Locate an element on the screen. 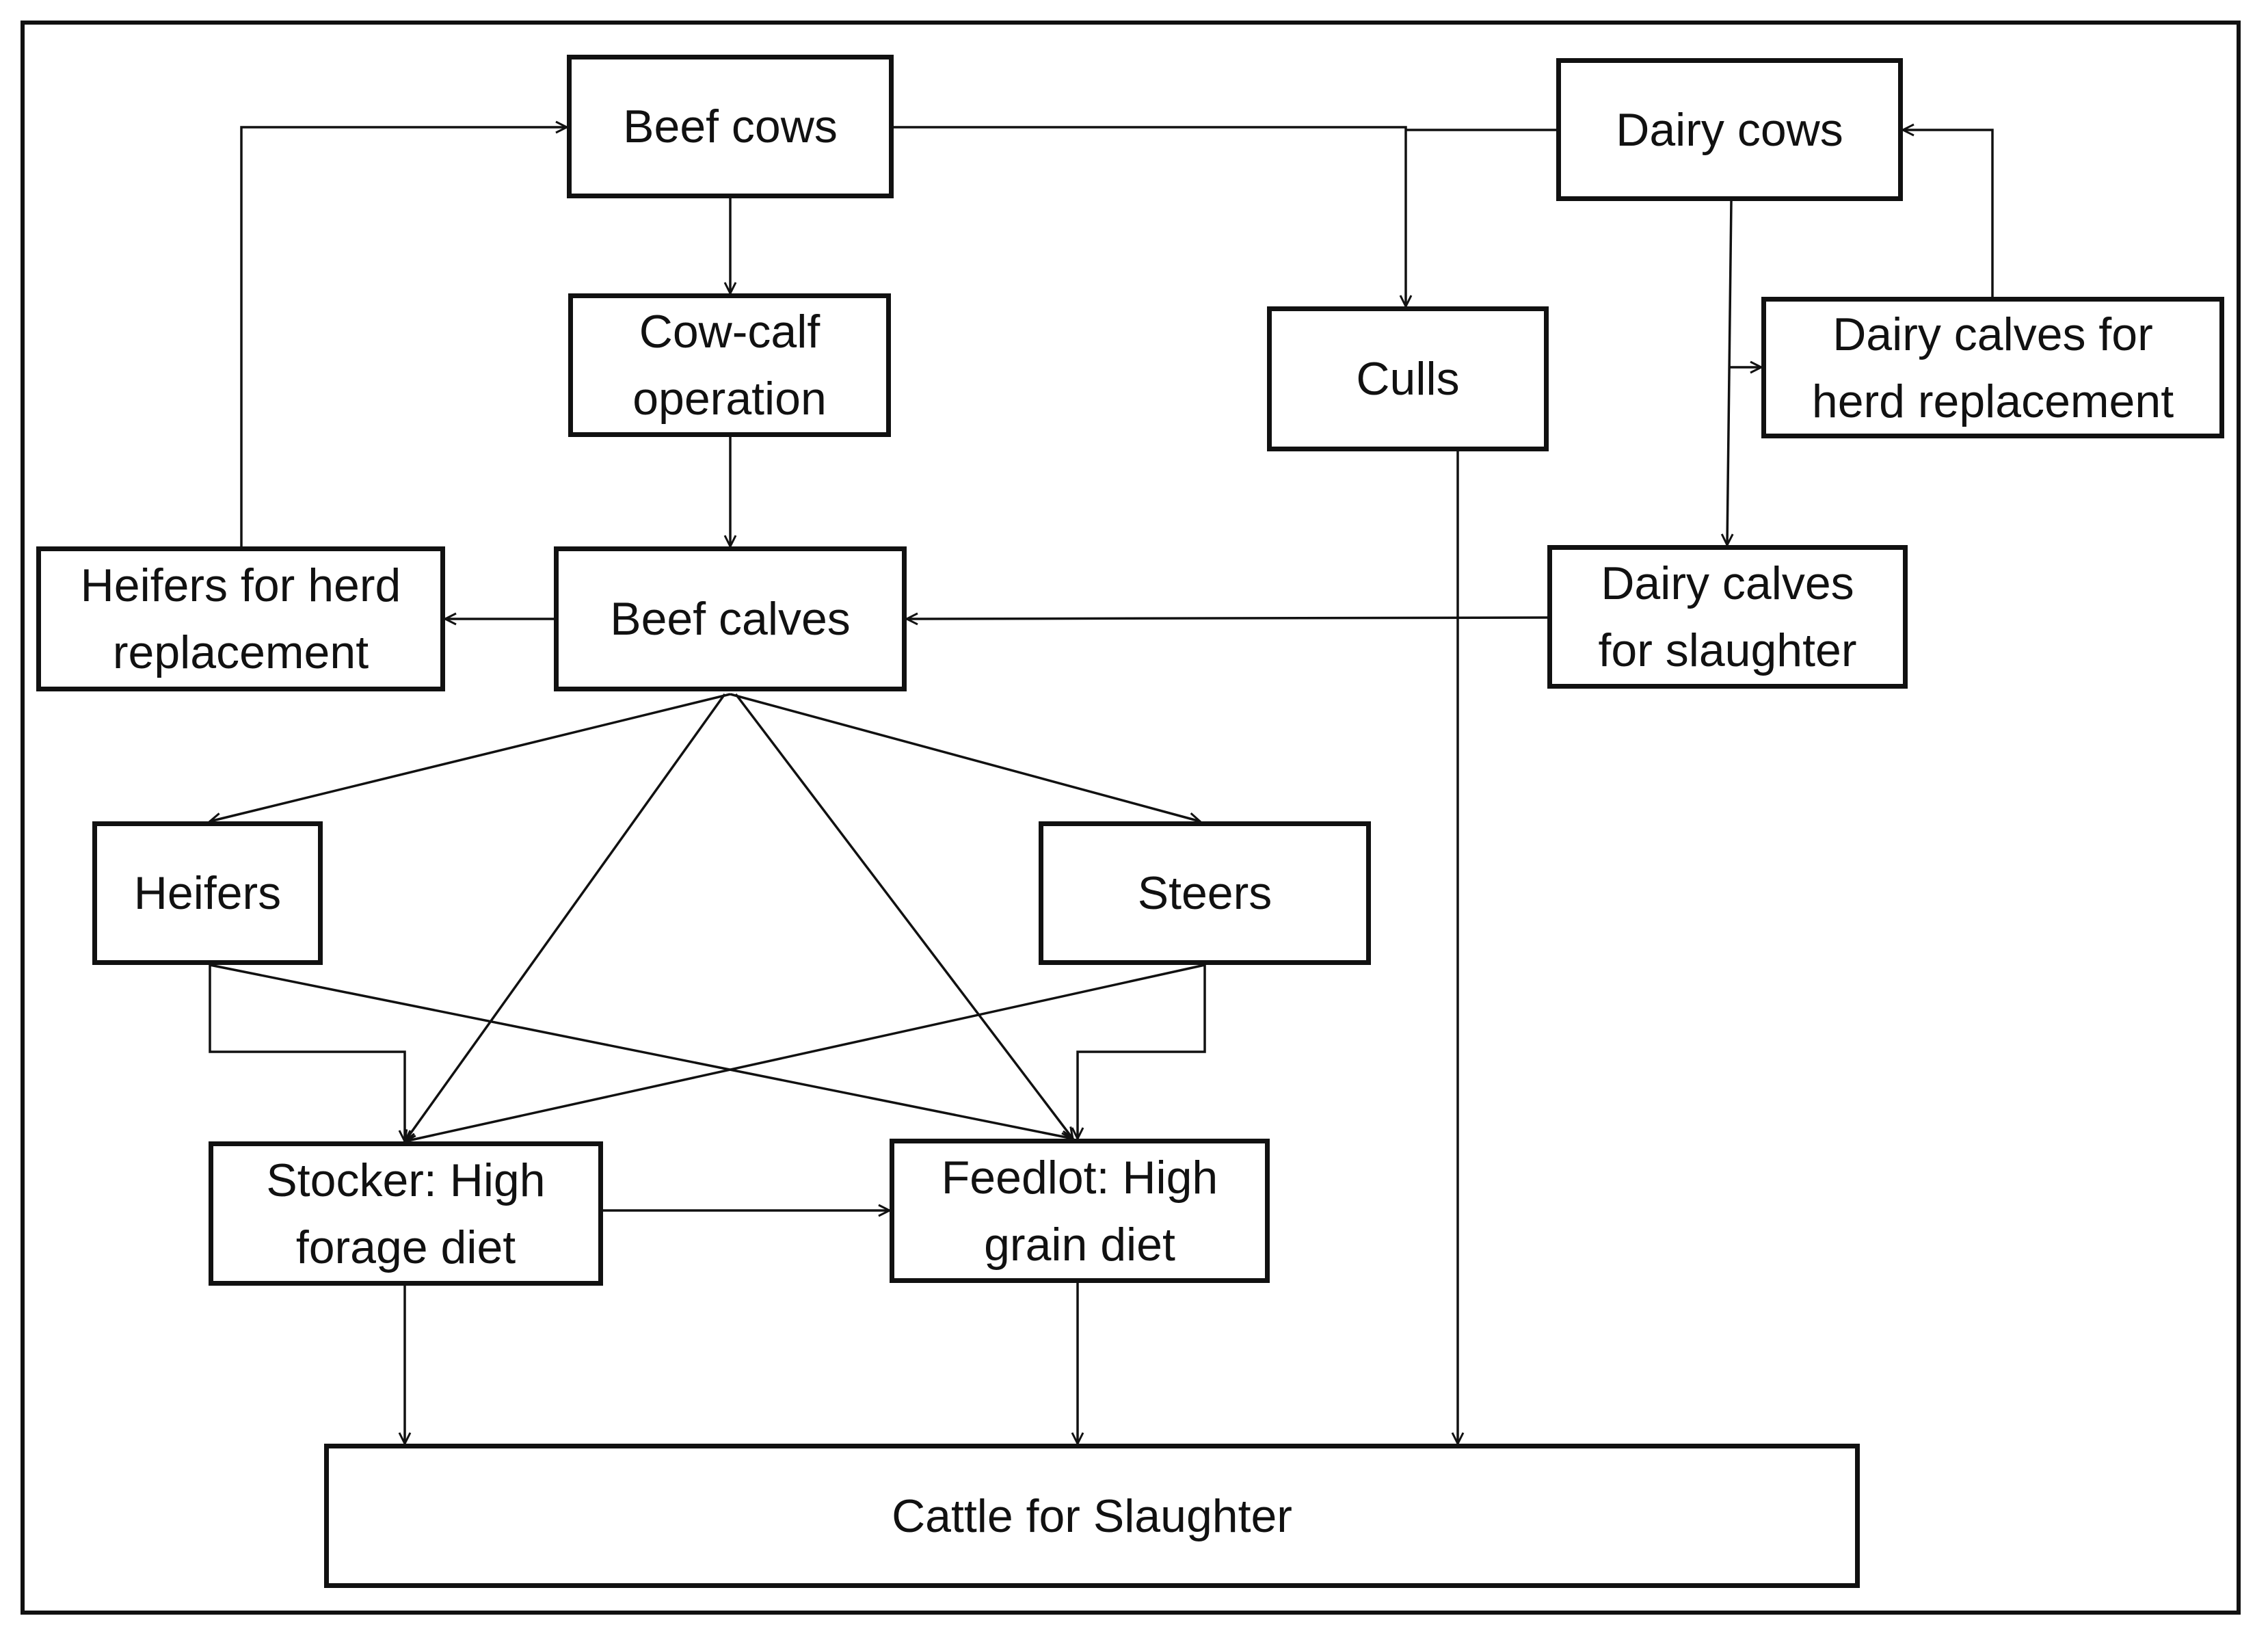 The image size is (2268, 1642). node-dairy-cows: Dairy cows is located at coordinates (1729, 129).